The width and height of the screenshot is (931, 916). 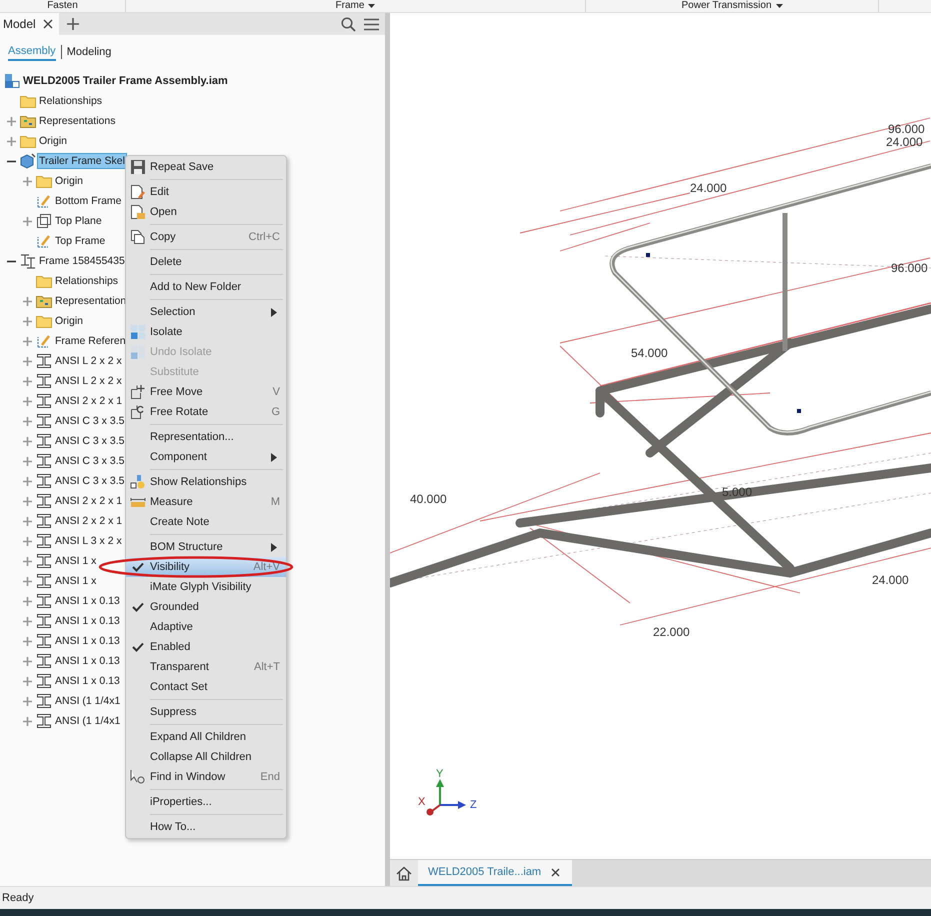 What do you see at coordinates (90, 341) in the screenshot?
I see `tree-item: Frame Referen` at bounding box center [90, 341].